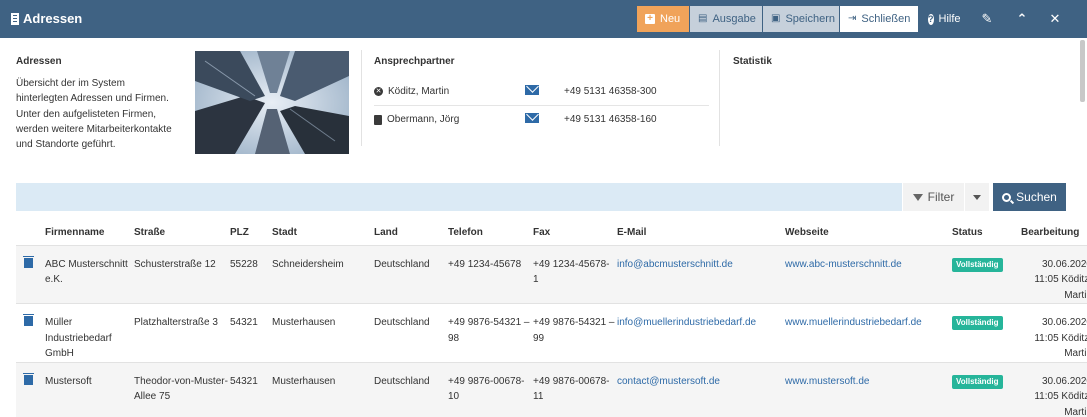 The height and width of the screenshot is (417, 1087). What do you see at coordinates (180, 274) in the screenshot?
I see `cell-street: Schusterstraße 12` at bounding box center [180, 274].